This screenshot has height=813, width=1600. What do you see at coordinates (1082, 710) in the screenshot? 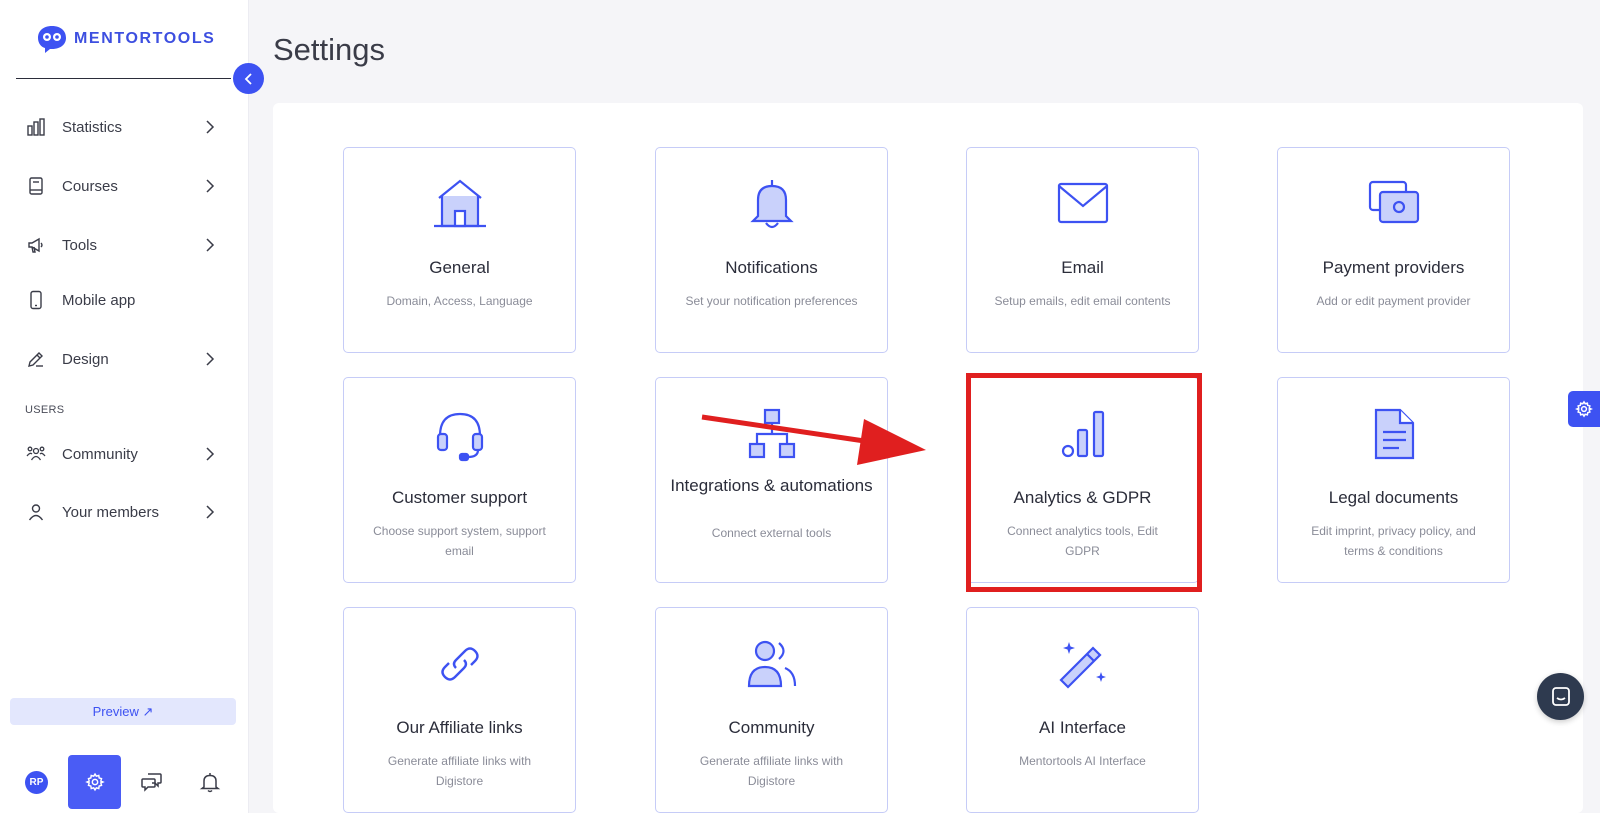
I see `settings-card-ai-interface: AI Interface Mentortools AI Interface` at bounding box center [1082, 710].